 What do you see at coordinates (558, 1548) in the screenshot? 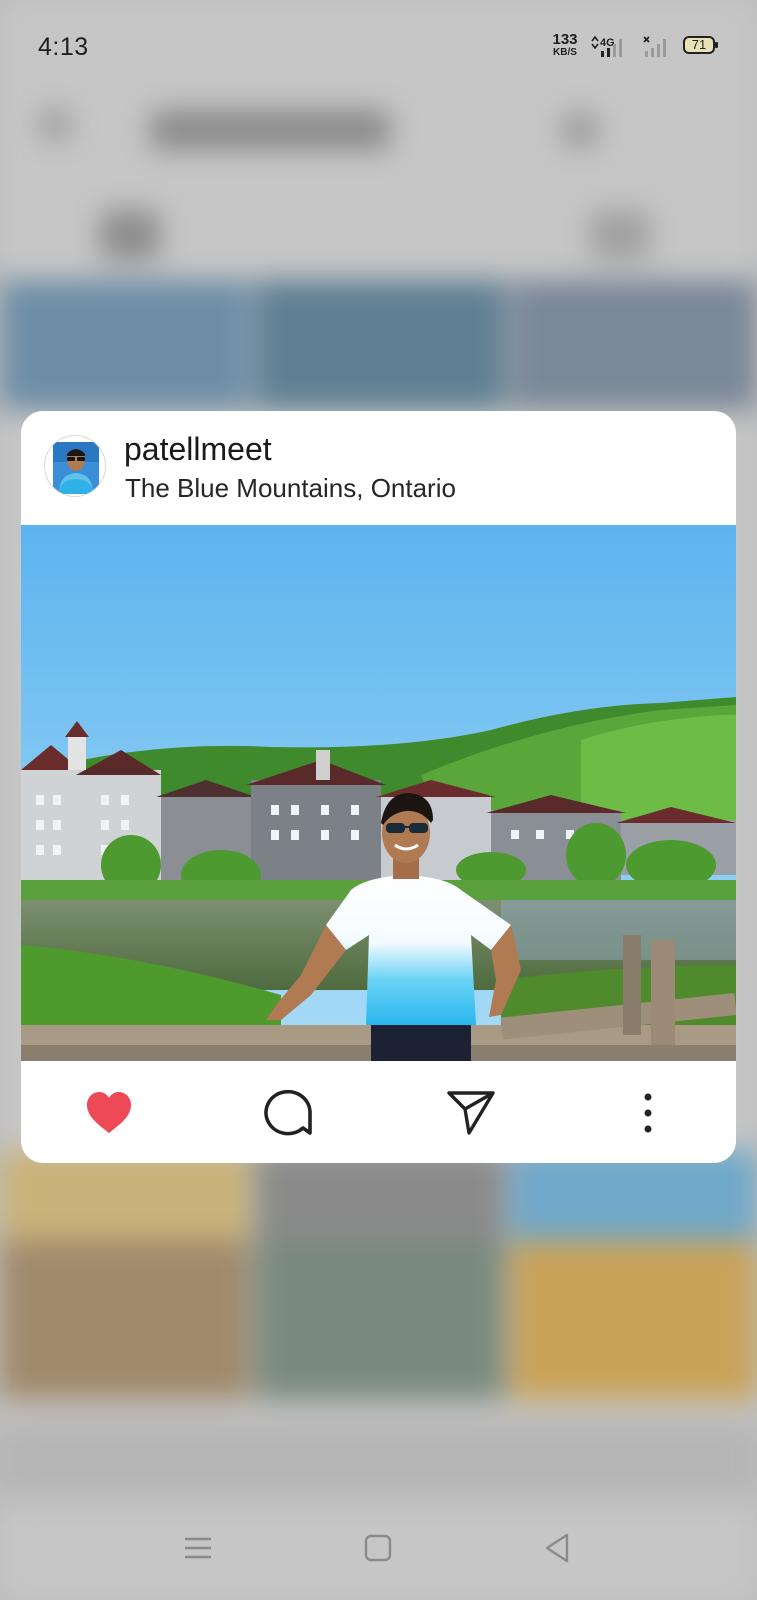
I see `back-triangle-icon` at bounding box center [558, 1548].